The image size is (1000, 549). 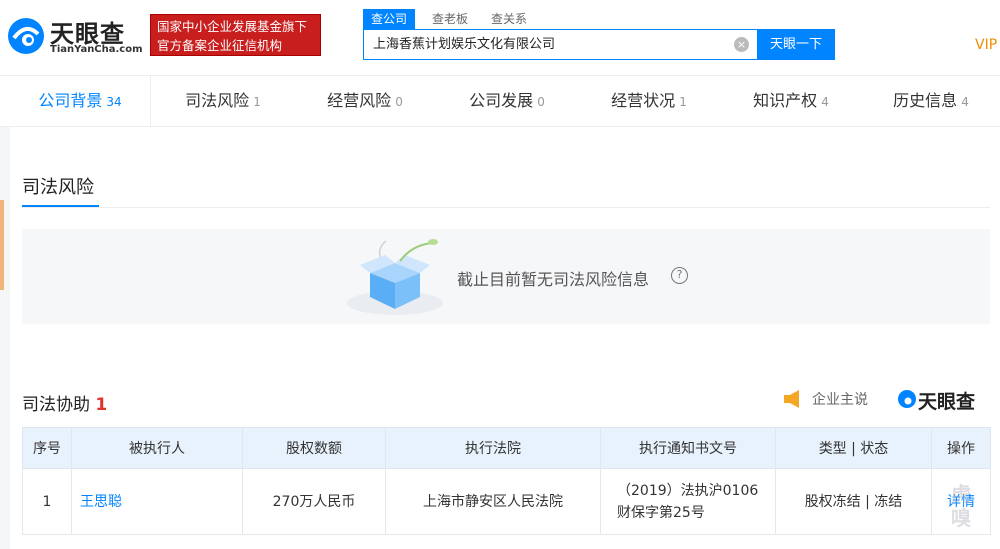 I want to click on tab-operating-risk: 经营风险 0, so click(x=365, y=101).